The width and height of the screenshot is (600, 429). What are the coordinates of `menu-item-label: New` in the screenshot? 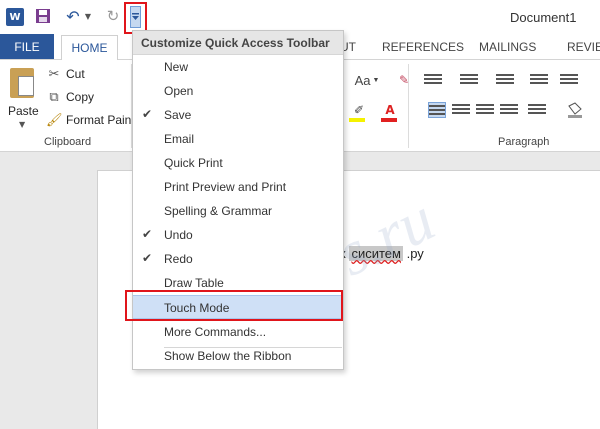 It's located at (176, 67).